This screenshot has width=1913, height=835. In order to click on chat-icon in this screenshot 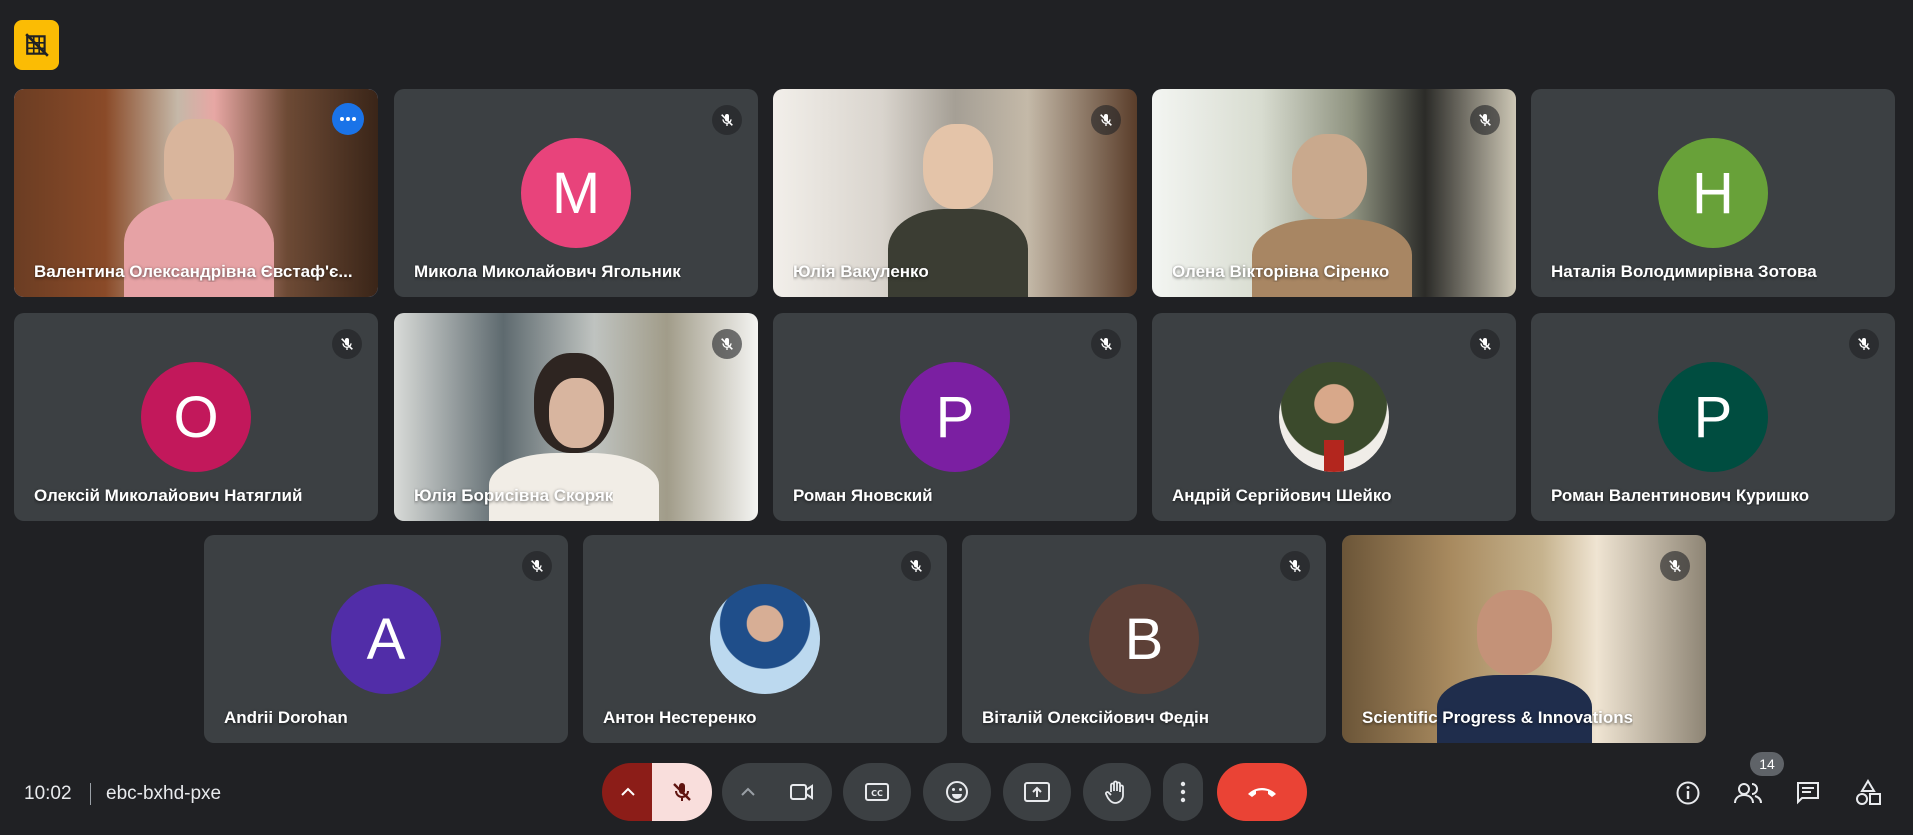, I will do `click(1808, 793)`.